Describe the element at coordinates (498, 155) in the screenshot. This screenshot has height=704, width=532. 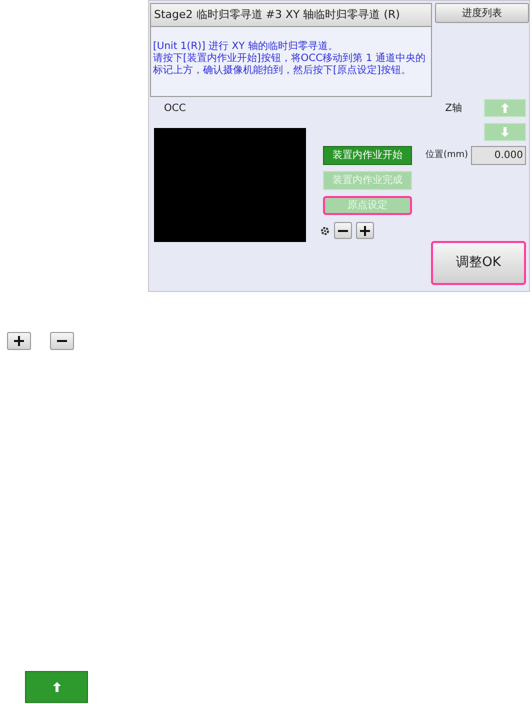
I see `position-field: 0.000` at that location.